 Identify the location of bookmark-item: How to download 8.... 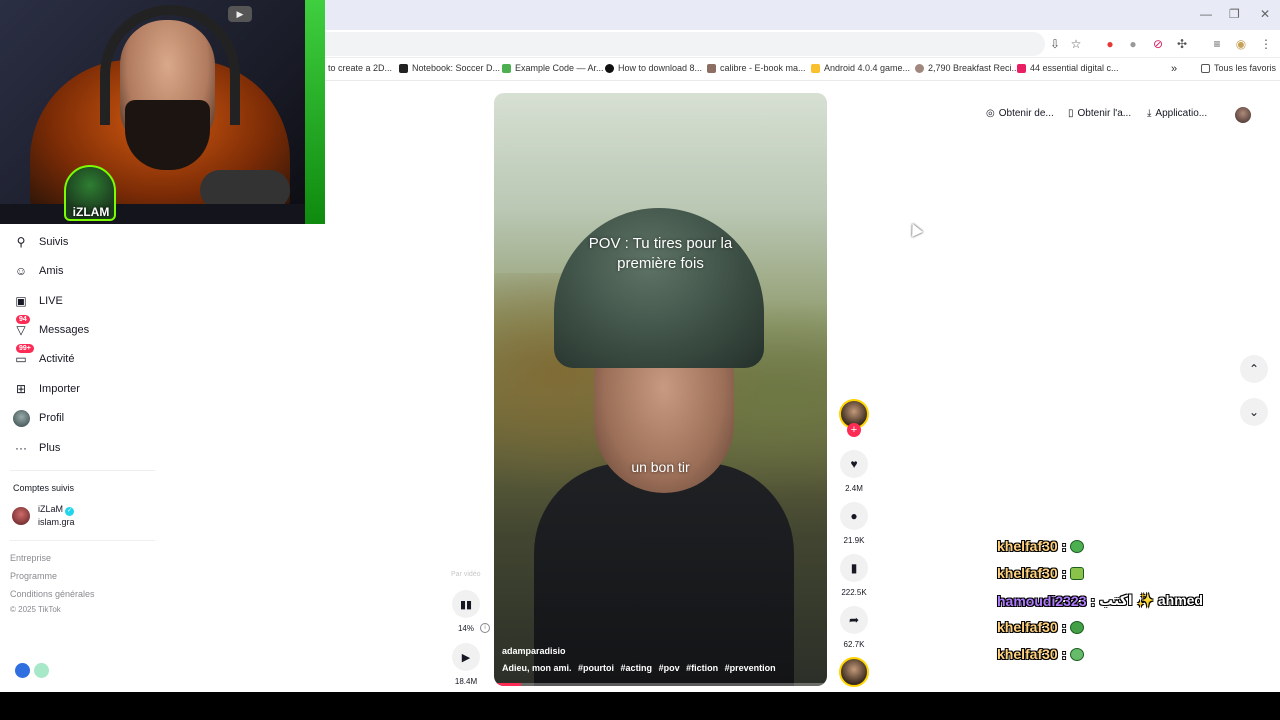
(653, 68).